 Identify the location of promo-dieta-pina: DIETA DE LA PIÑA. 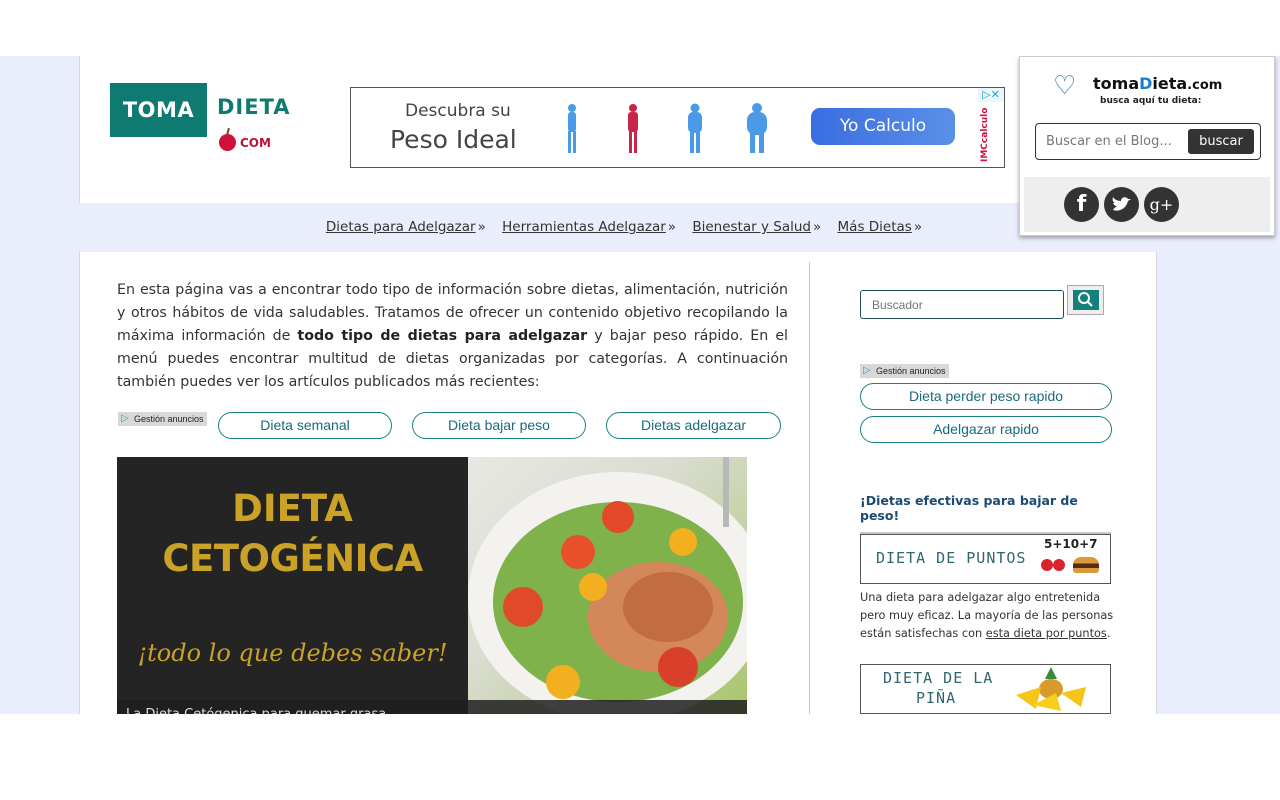
(985, 689).